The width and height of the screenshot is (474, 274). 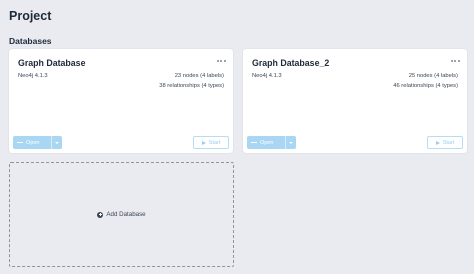 I want to click on add-database-label: Add Database, so click(x=126, y=214).